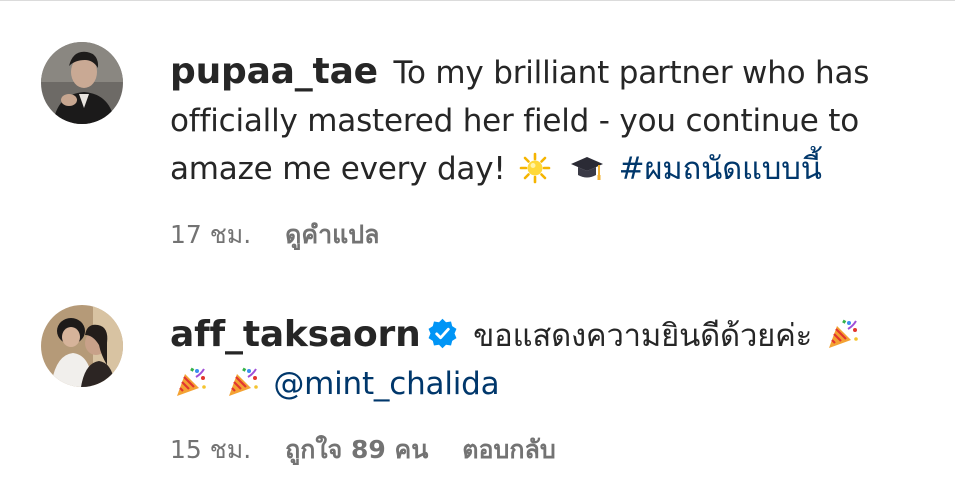 This screenshot has width=955, height=491. What do you see at coordinates (210, 234) in the screenshot?
I see `comment-timestamp: 17 ชม.` at bounding box center [210, 234].